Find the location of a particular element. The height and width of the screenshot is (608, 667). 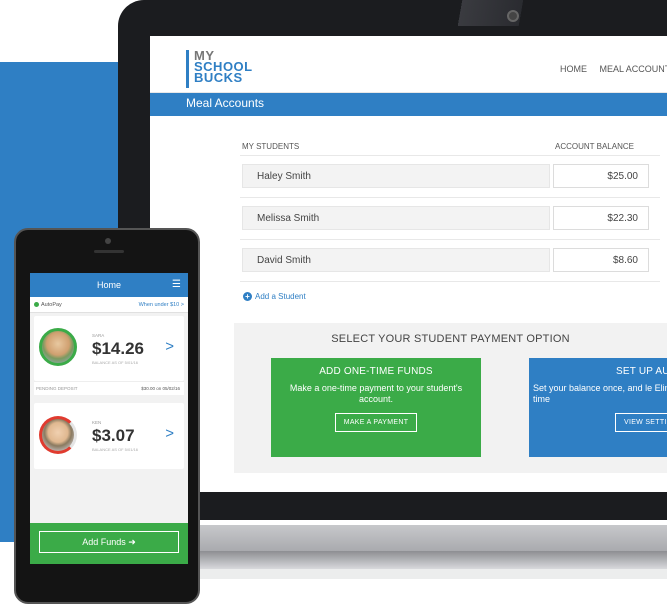

student-balance: $14.26 is located at coordinates (118, 348).